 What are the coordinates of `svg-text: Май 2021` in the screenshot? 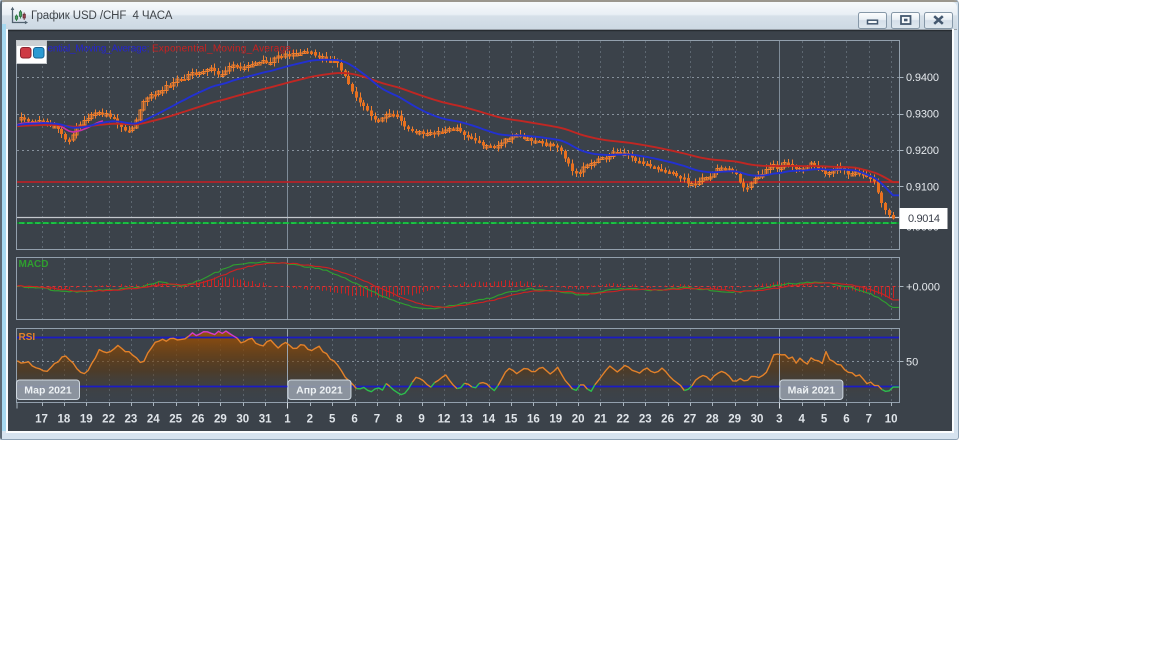 It's located at (812, 391).